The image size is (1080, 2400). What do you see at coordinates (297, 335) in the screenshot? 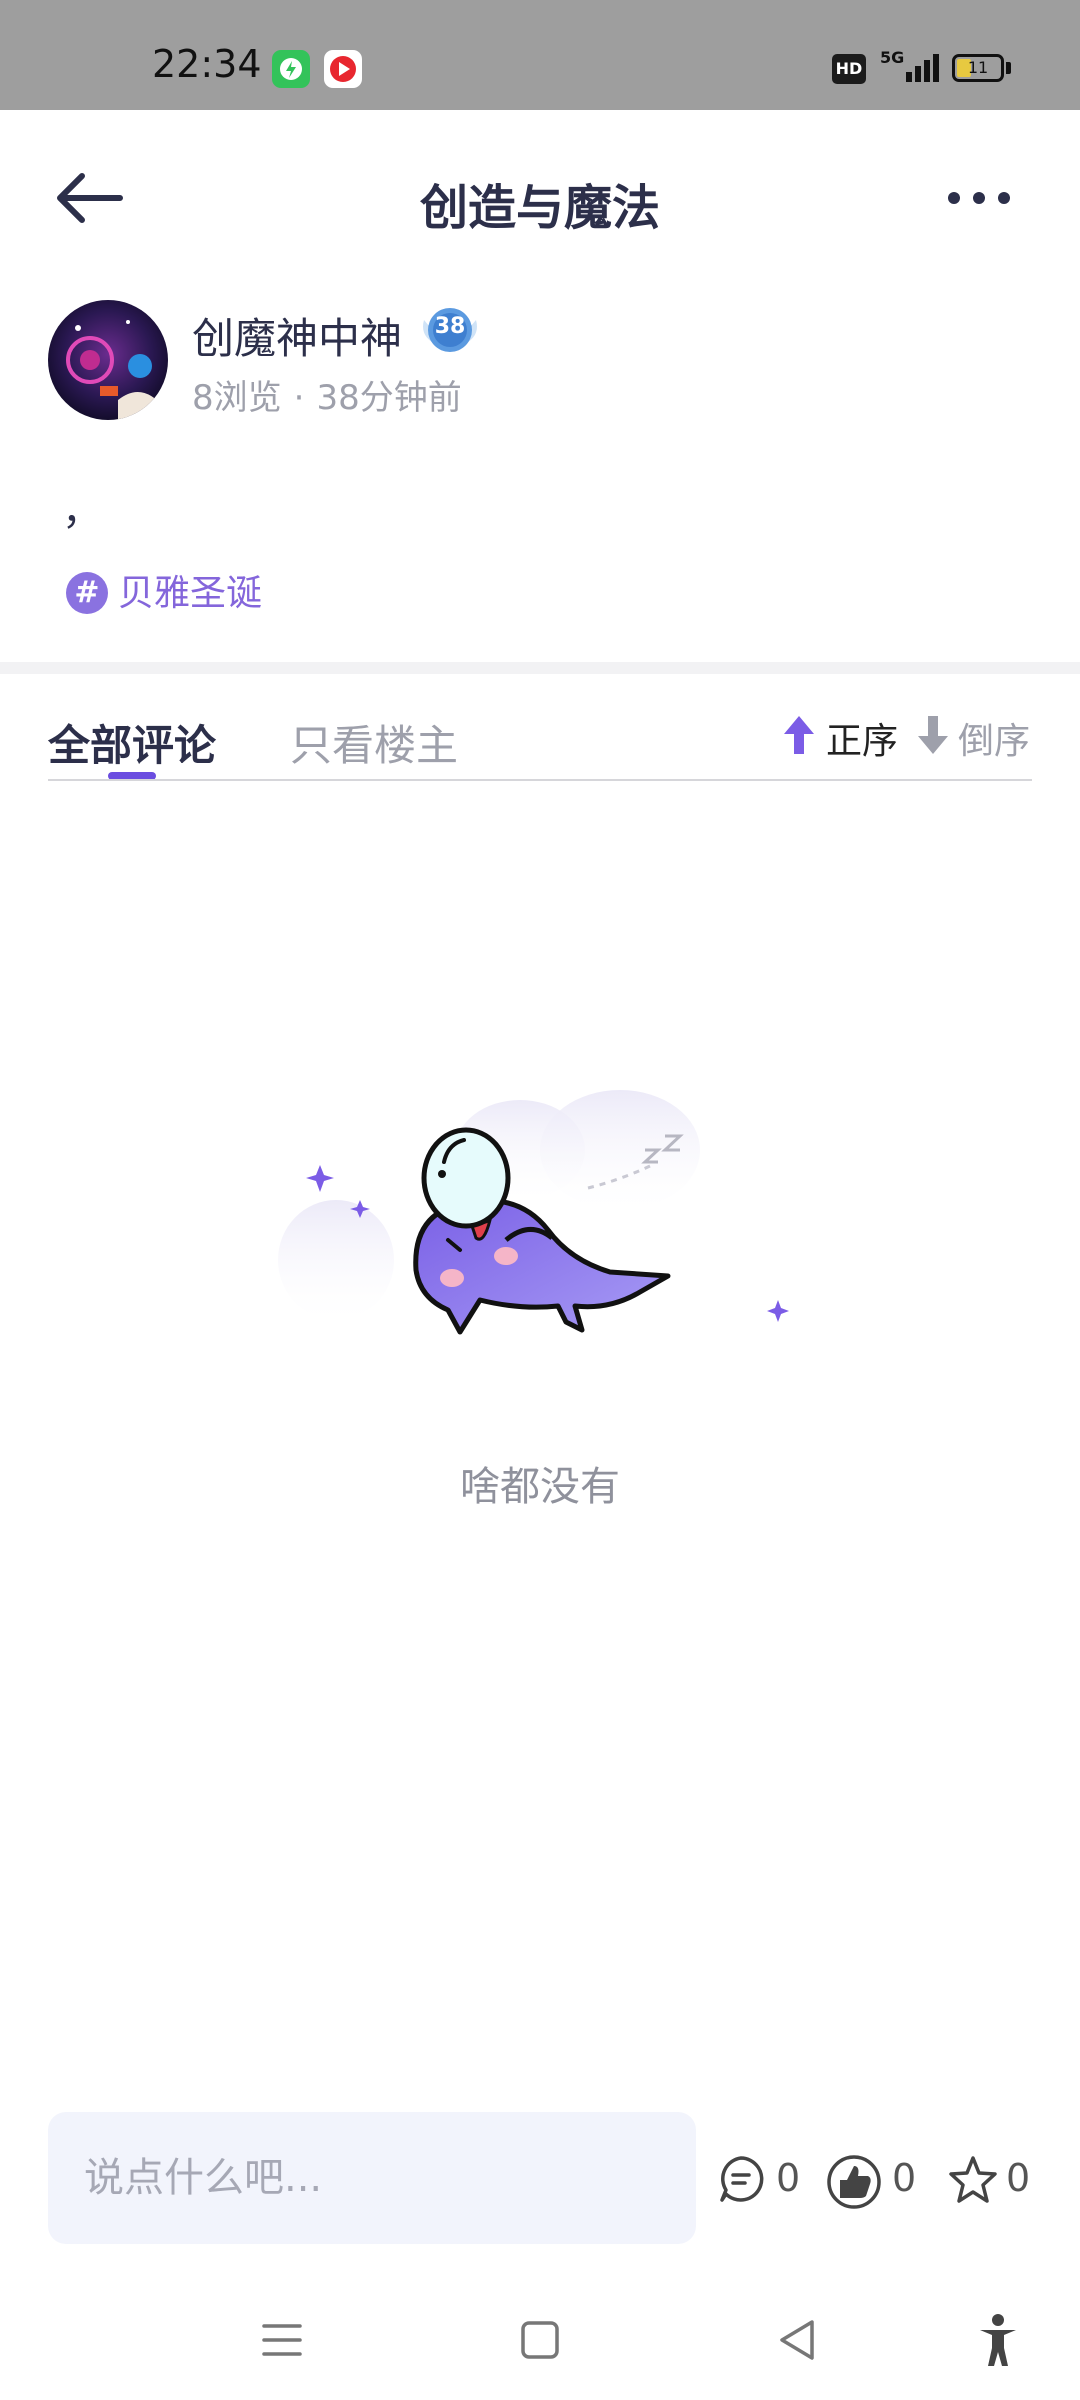
I see `author-name: 创魔神中神` at bounding box center [297, 335].